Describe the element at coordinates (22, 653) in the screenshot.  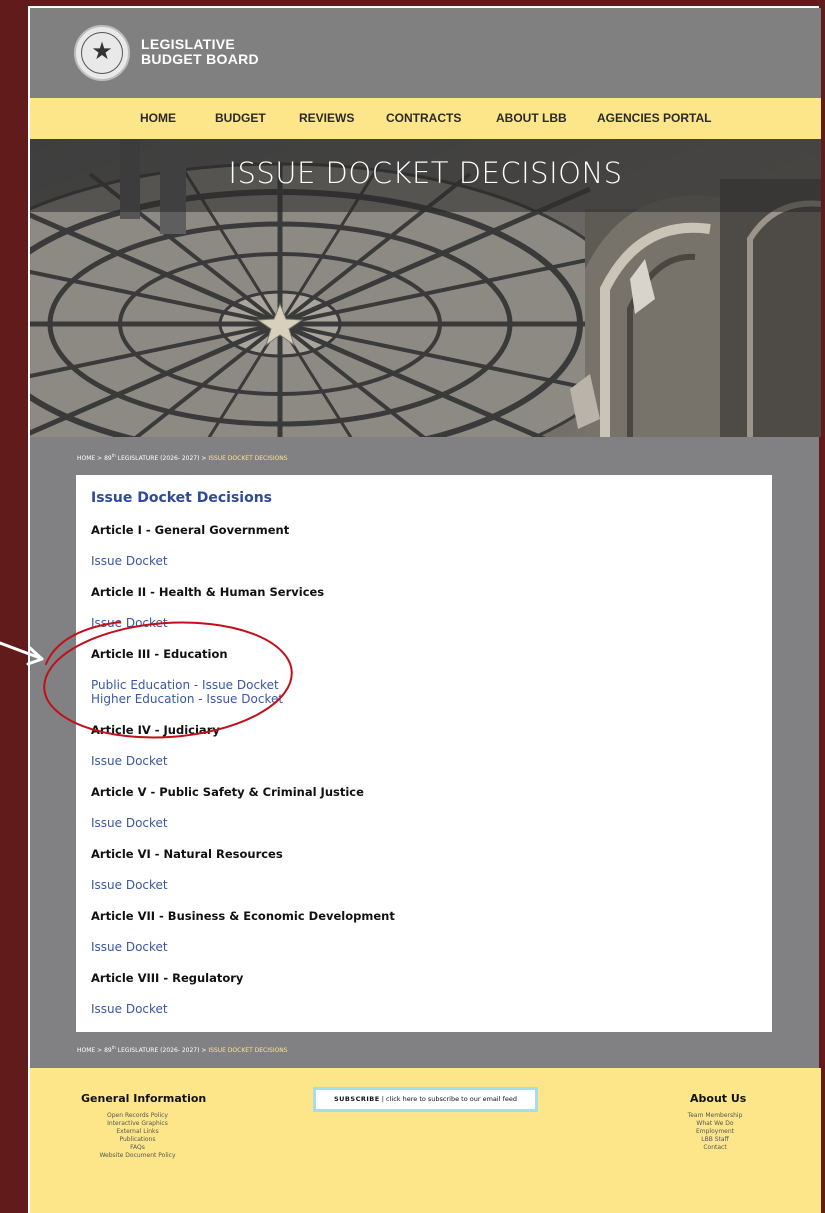
I see `arrow-icon` at that location.